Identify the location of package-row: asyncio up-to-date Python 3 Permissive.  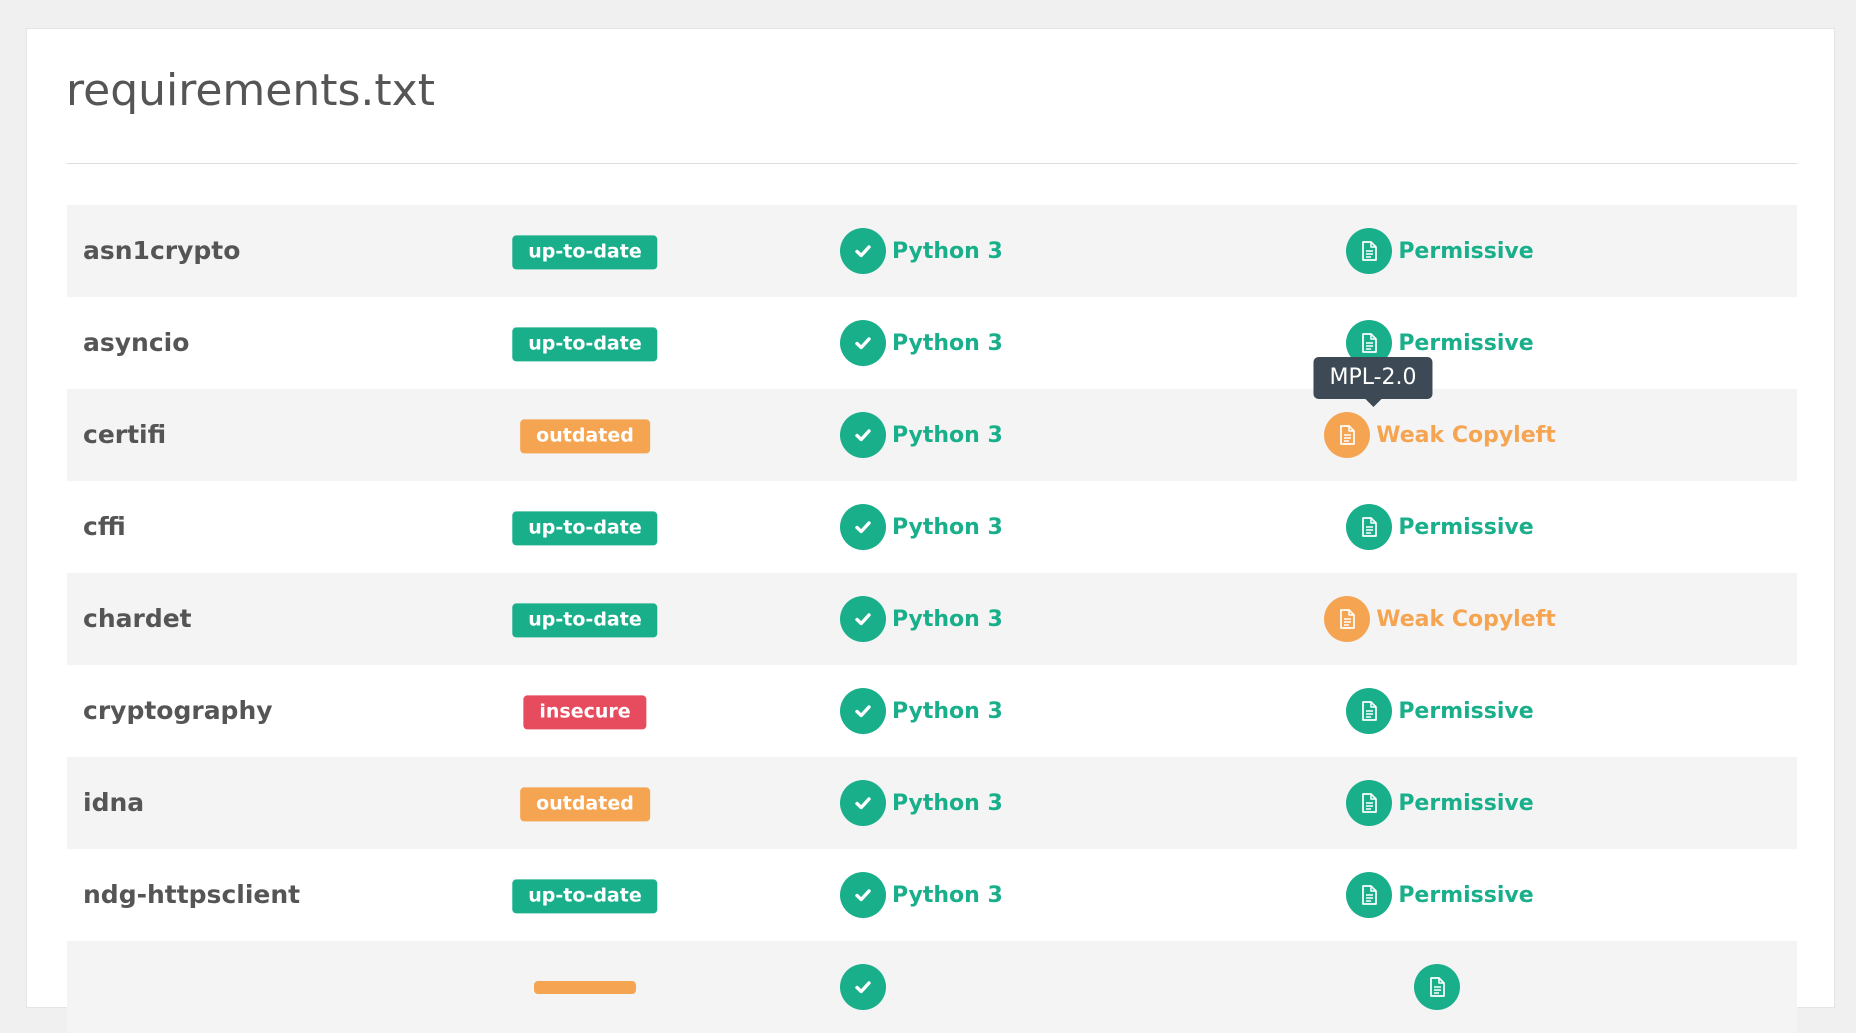
(932, 343).